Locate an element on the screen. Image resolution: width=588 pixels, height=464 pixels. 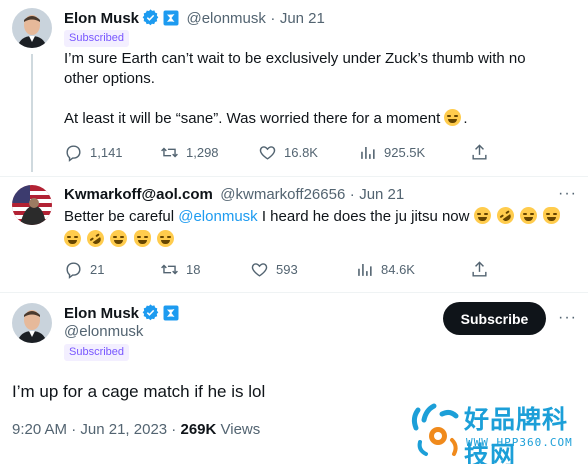
retweet-count: 1,298 is located at coordinates (202, 152).